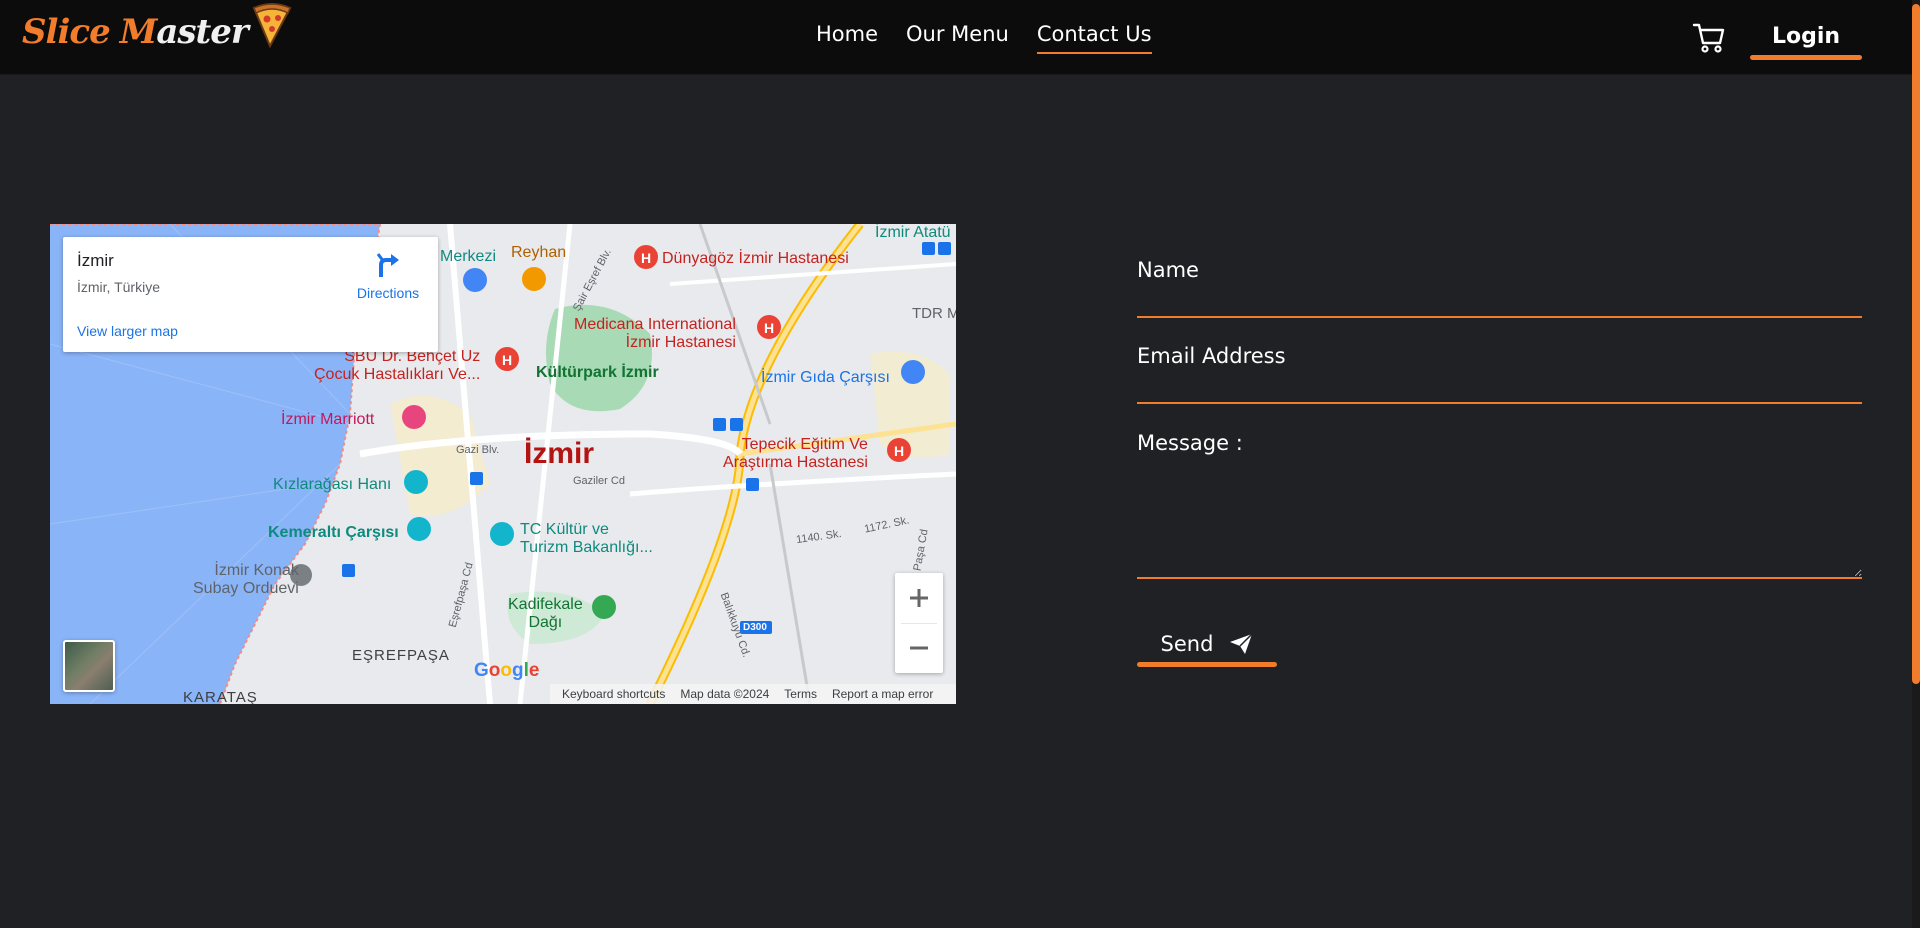 Image resolution: width=1920 pixels, height=928 pixels. What do you see at coordinates (388, 293) in the screenshot?
I see `directions-label: Directions` at bounding box center [388, 293].